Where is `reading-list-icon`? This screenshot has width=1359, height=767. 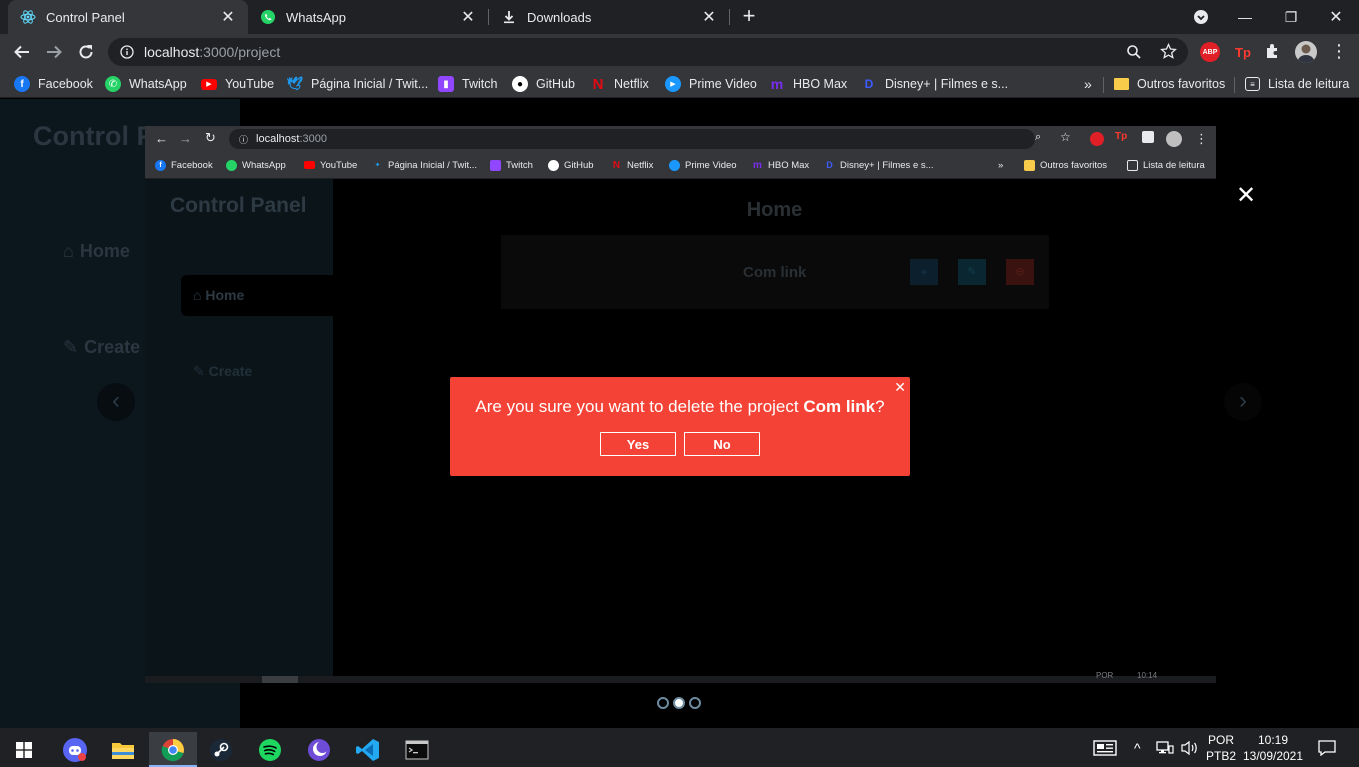
reading-list-icon is located at coordinates (1132, 165).